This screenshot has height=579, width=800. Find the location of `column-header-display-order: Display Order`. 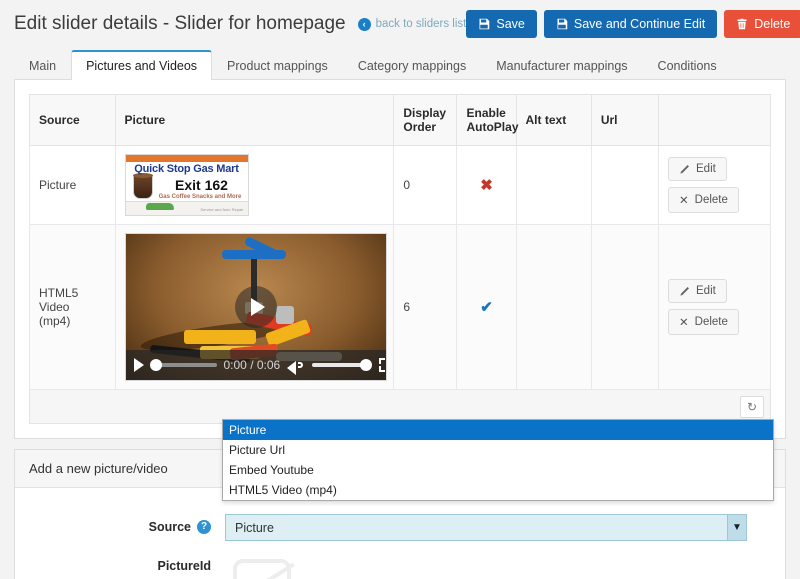

column-header-display-order: Display Order is located at coordinates (425, 120).